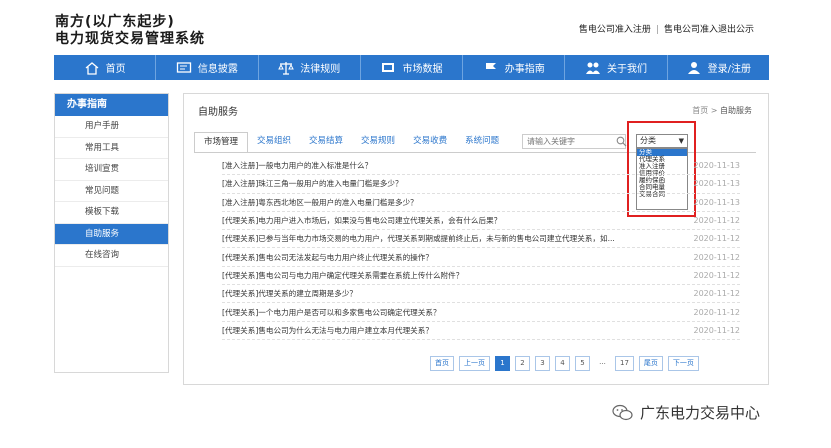  What do you see at coordinates (542, 363) in the screenshot?
I see `page-button: 3` at bounding box center [542, 363].